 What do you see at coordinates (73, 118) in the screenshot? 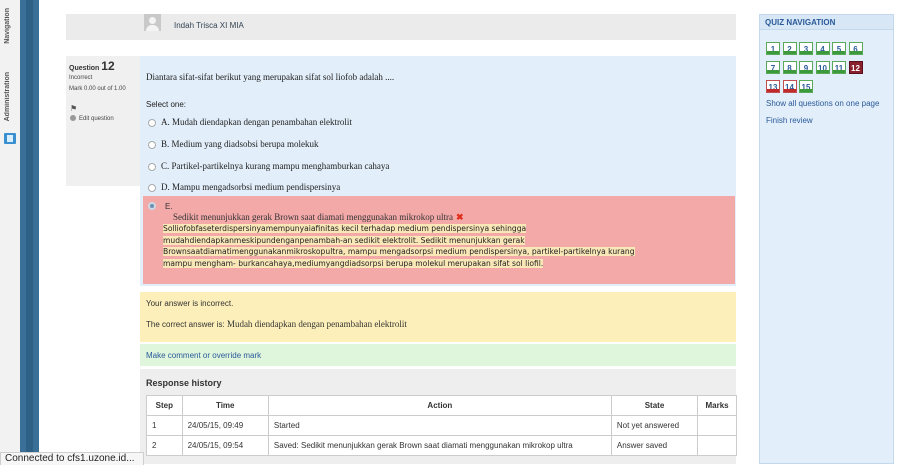
I see `gear-icon` at bounding box center [73, 118].